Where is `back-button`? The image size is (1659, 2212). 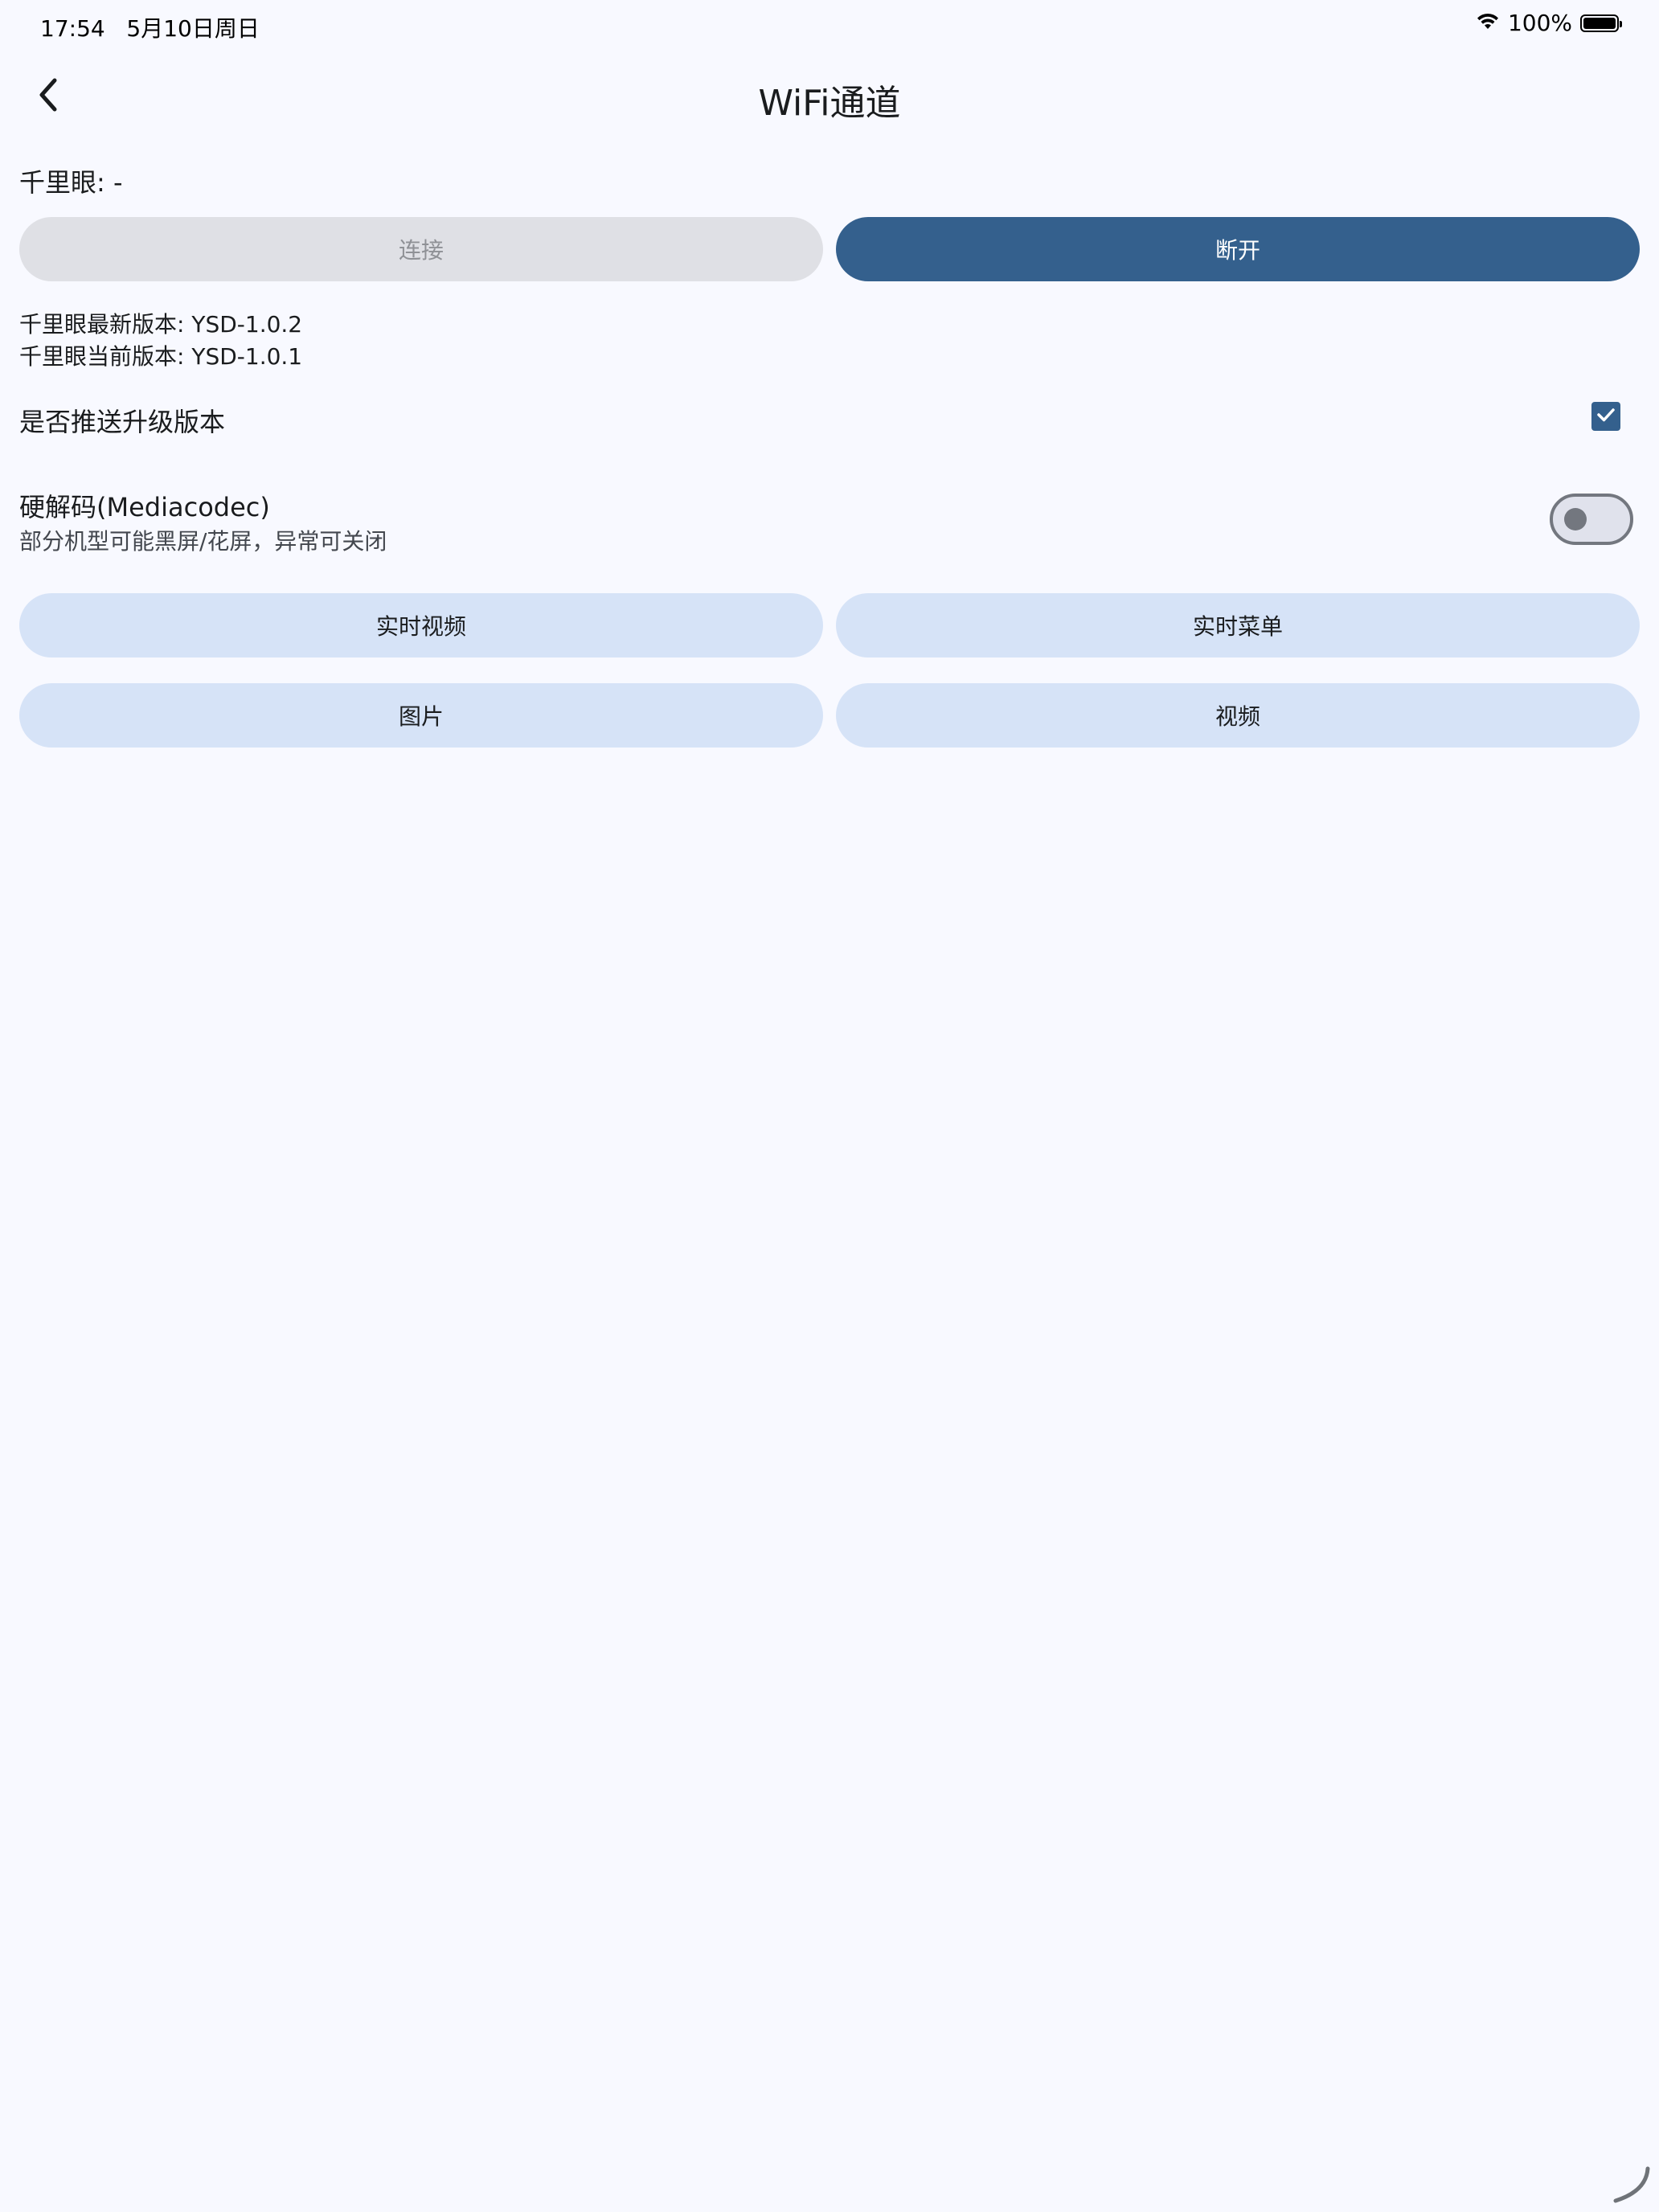 back-button is located at coordinates (48, 96).